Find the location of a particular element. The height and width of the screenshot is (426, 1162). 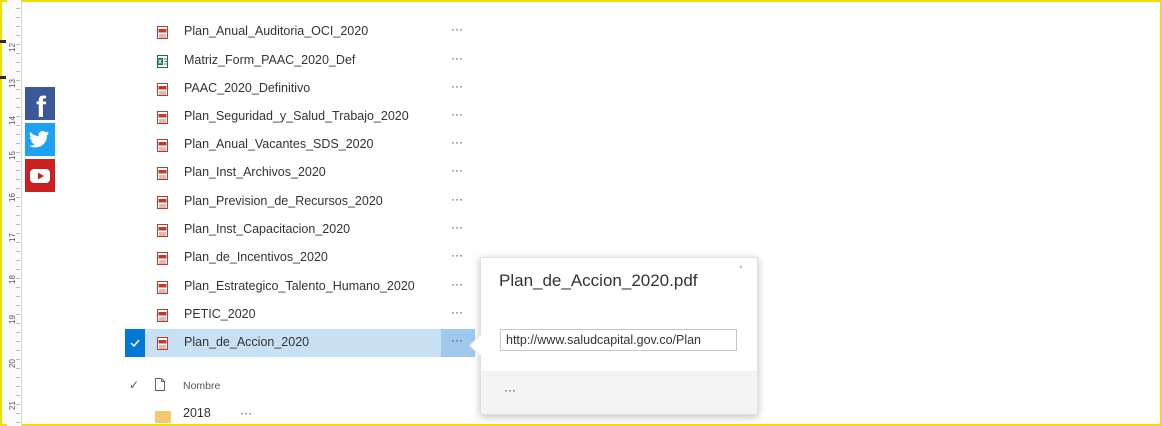

file-name: Plan_Anual_Vacantes_SDS_2020 is located at coordinates (279, 144).